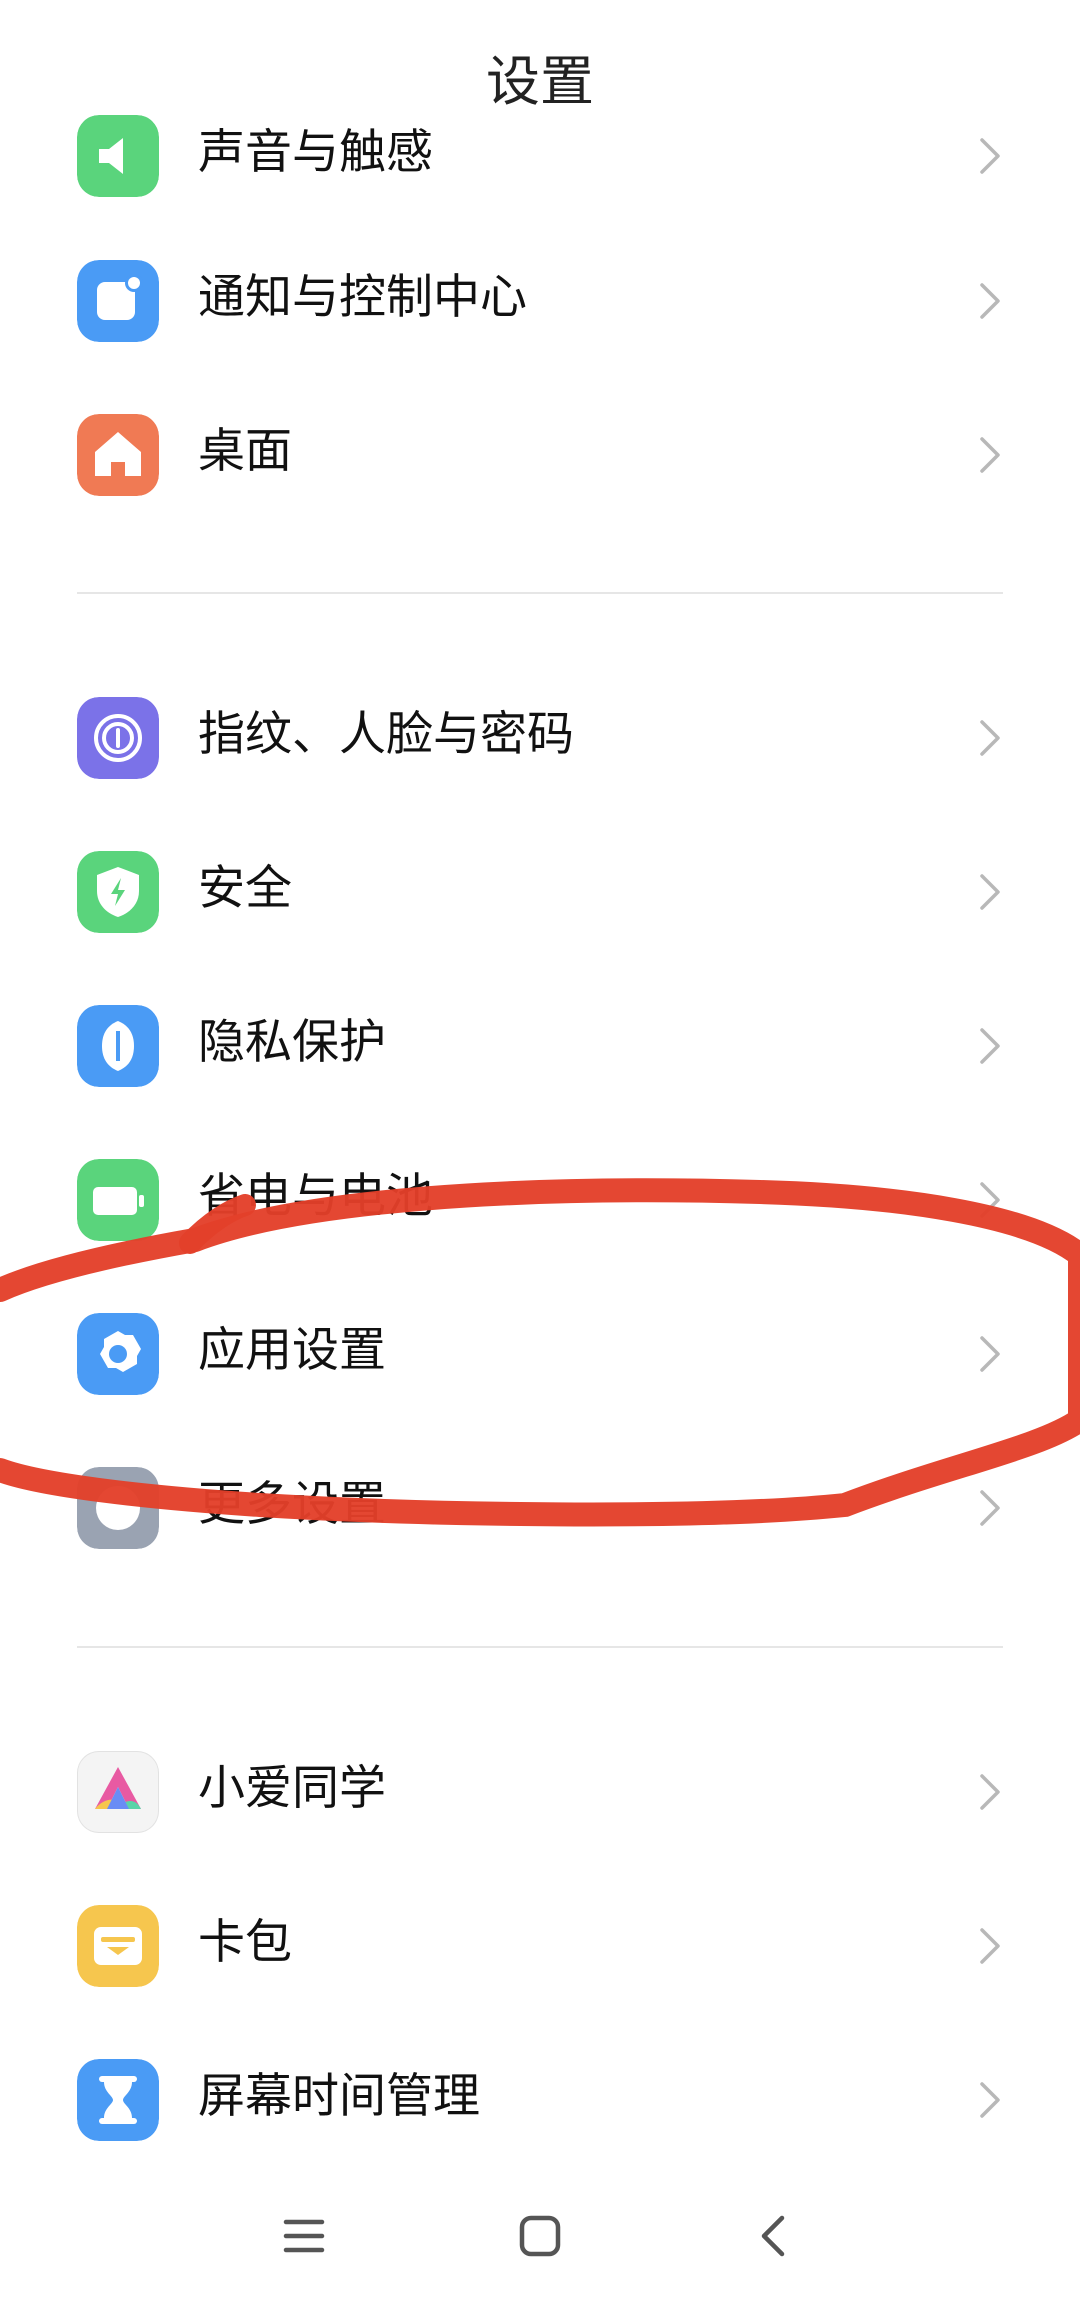 This screenshot has height=2302, width=1080. Describe the element at coordinates (540, 1789) in the screenshot. I see `settings-item-xiaoai: 小爱同学` at that location.